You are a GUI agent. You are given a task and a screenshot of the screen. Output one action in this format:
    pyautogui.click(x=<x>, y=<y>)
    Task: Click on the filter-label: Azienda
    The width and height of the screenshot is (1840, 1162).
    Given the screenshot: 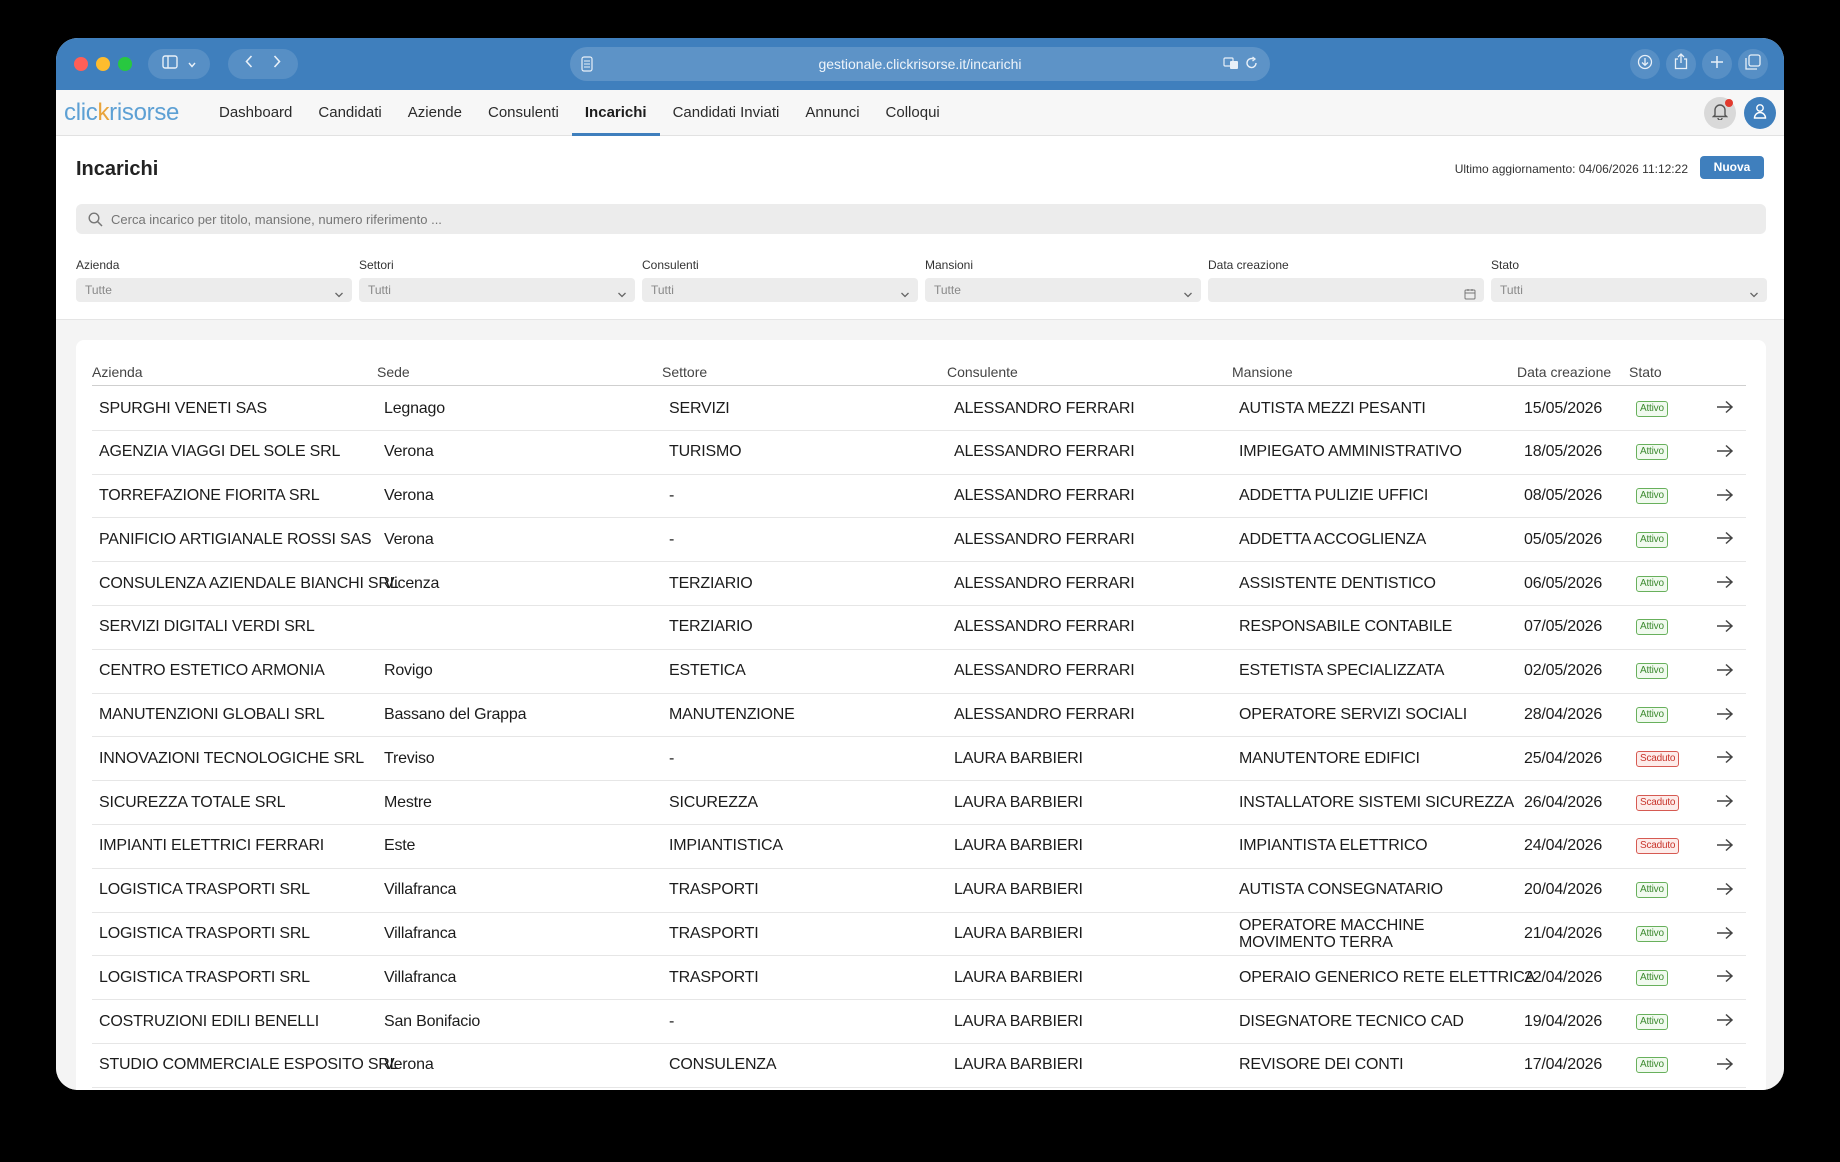 What is the action you would take?
    pyautogui.click(x=98, y=265)
    